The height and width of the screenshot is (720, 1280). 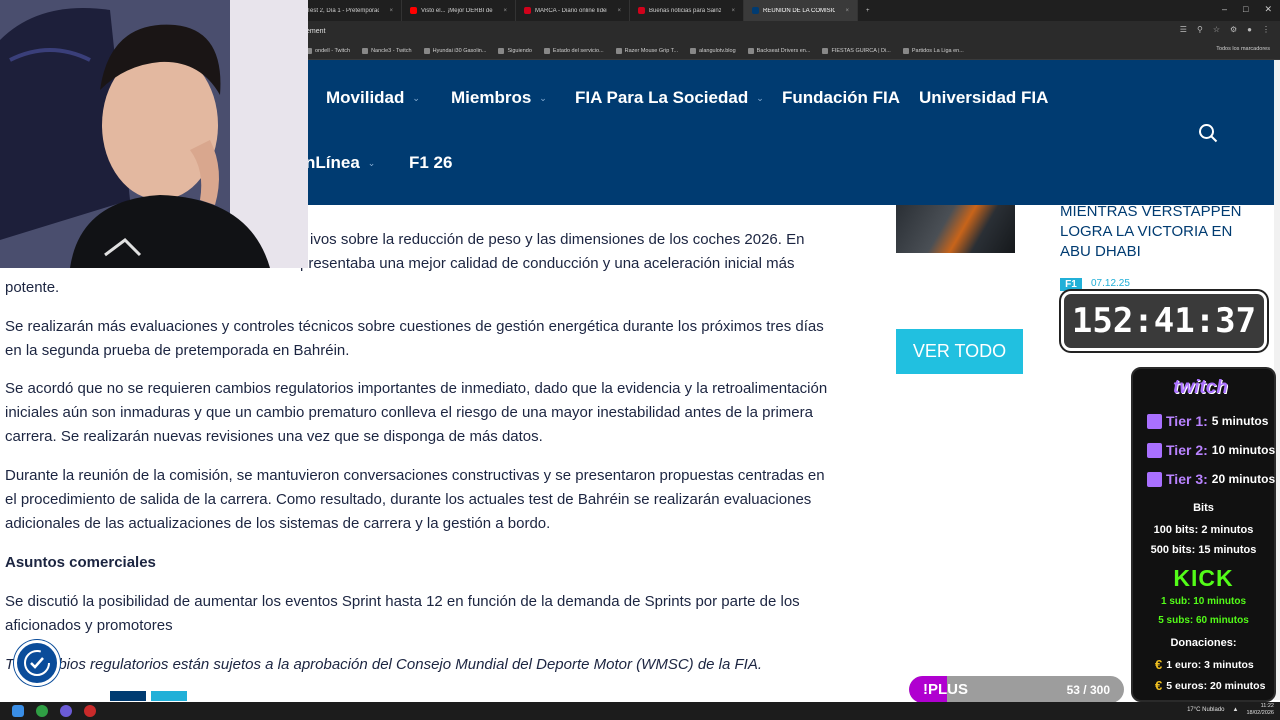 I want to click on ver-todo-button: VER TODO, so click(x=959, y=351).